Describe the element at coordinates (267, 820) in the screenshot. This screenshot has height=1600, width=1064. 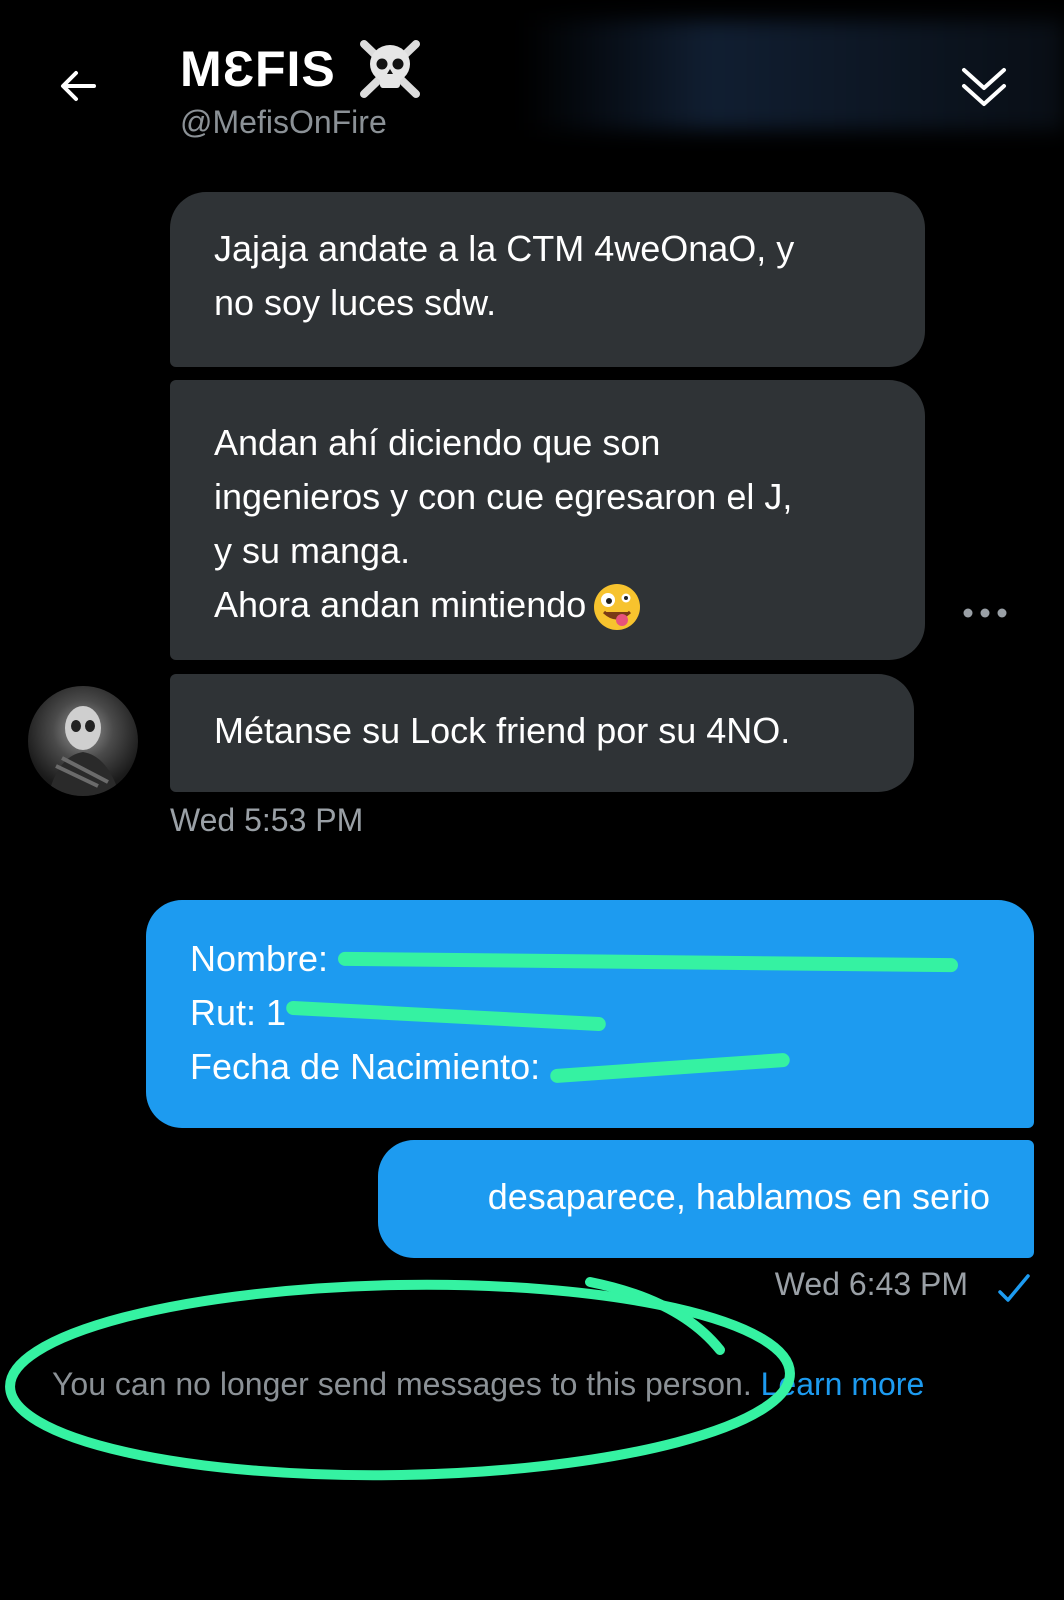
I see `message-timestamp: Wed 5:53 PM` at that location.